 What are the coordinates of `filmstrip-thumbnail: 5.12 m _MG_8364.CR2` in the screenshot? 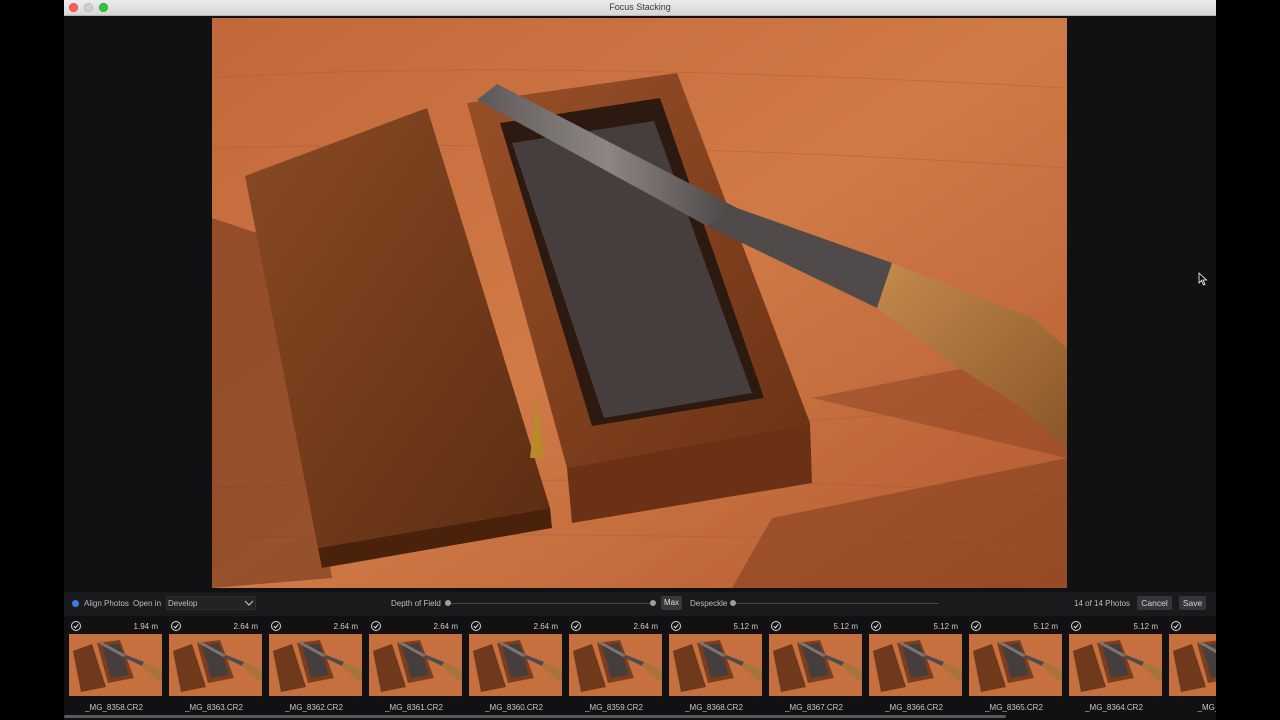 It's located at (1114, 668).